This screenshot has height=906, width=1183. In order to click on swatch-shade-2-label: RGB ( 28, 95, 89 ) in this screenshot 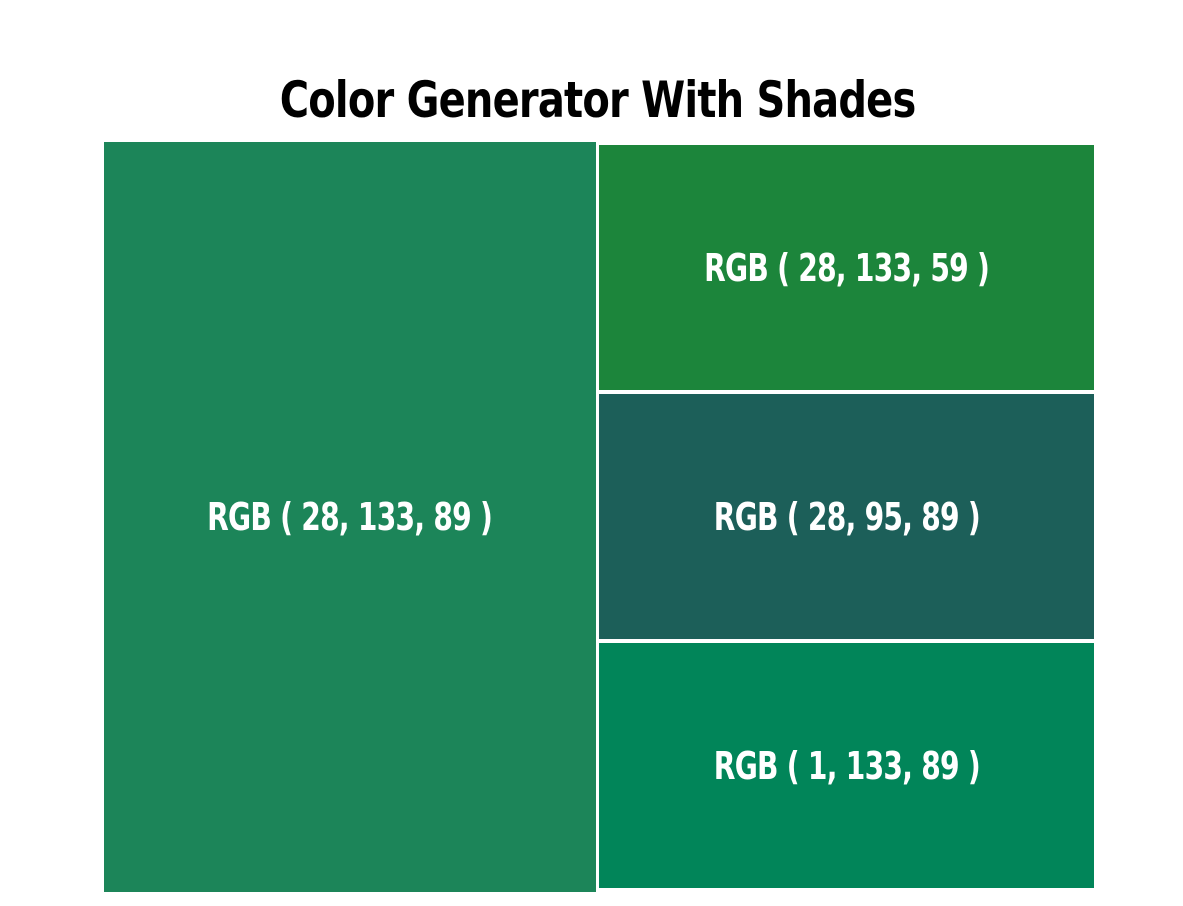, I will do `click(846, 516)`.